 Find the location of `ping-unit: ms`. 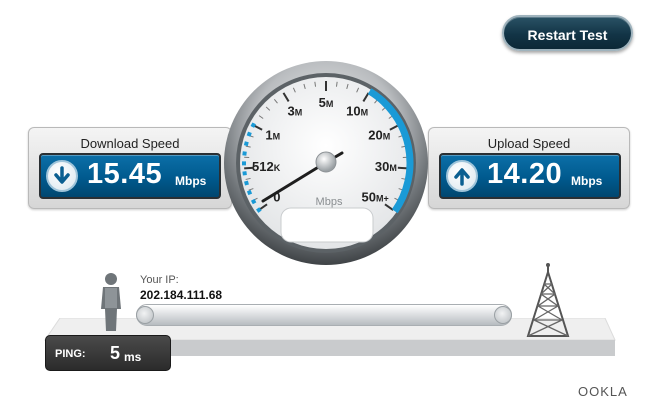

ping-unit: ms is located at coordinates (133, 357).